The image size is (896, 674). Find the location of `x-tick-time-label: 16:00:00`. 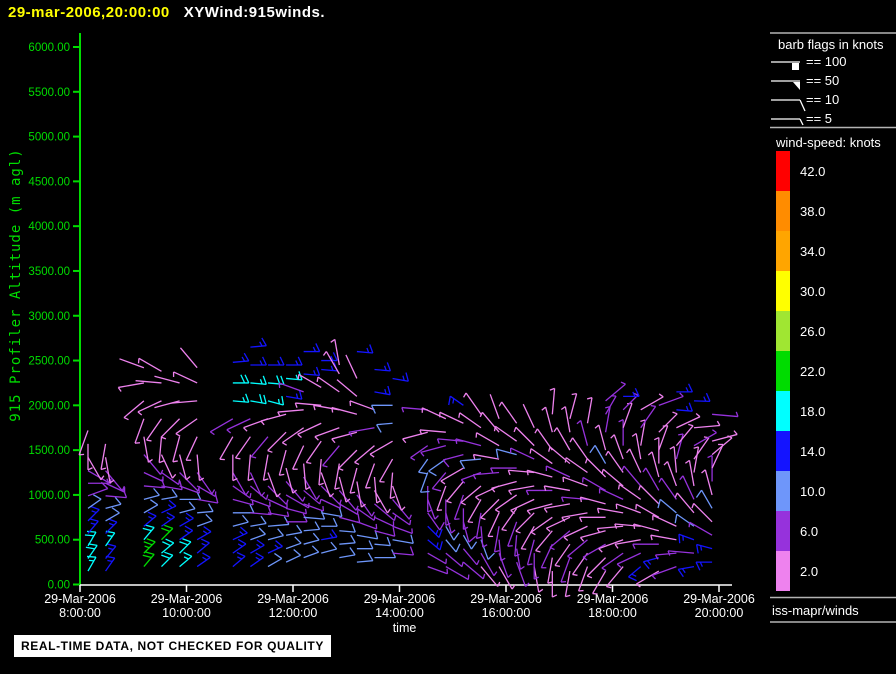

x-tick-time-label: 16:00:00 is located at coordinates (506, 613).